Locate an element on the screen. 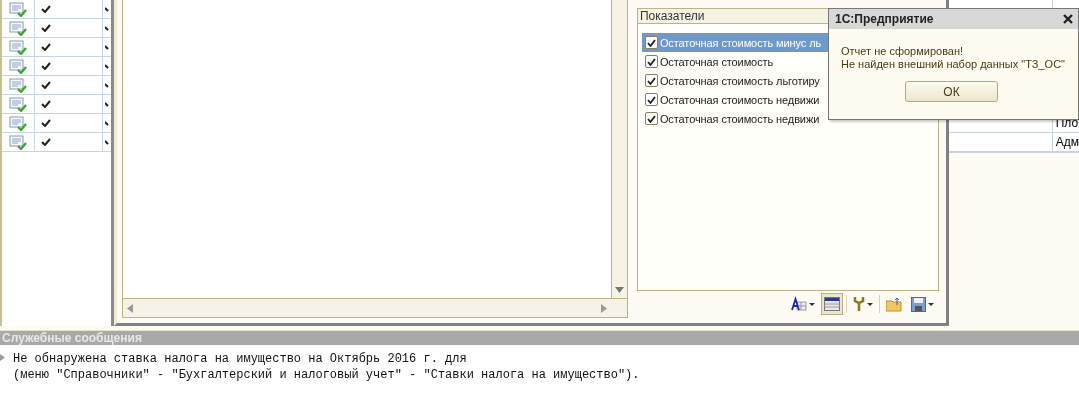 The image size is (1079, 411). table-cell: Адм is located at coordinates (1067, 142).